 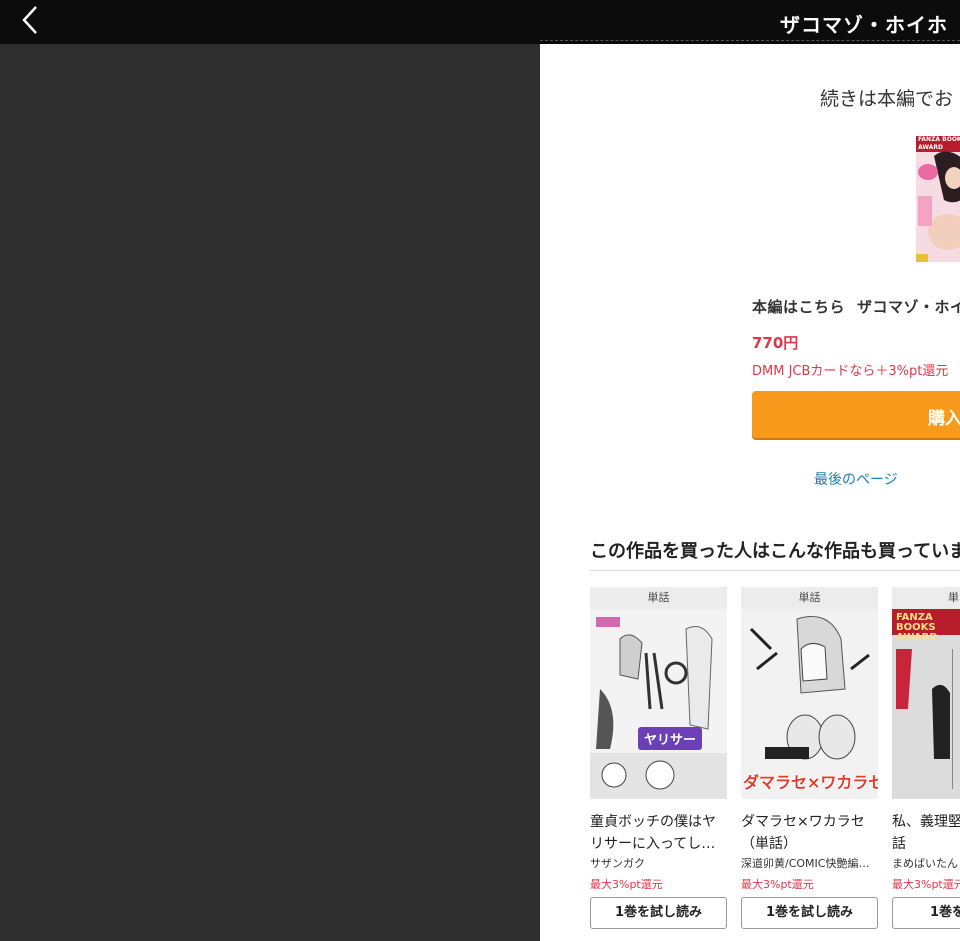 What do you see at coordinates (926, 704) in the screenshot?
I see `card-thumbnail: FANZA BOOKS AWARD` at bounding box center [926, 704].